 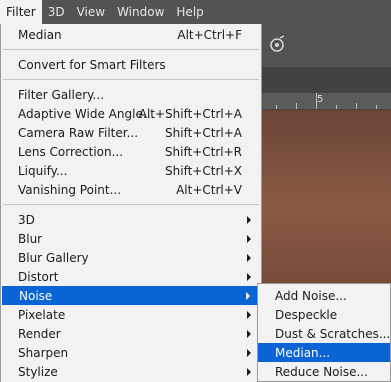 What do you see at coordinates (306, 314) in the screenshot?
I see `menu-item-label: Despeckle` at bounding box center [306, 314].